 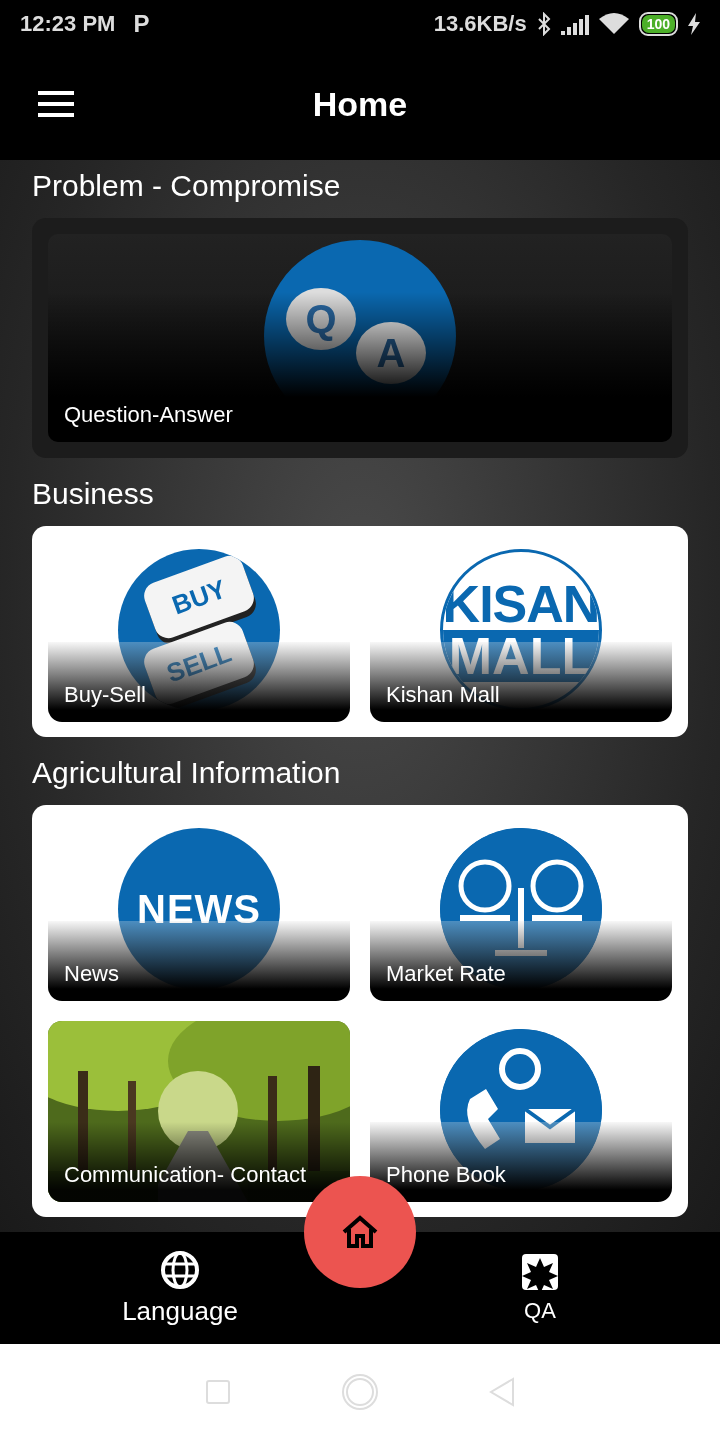 I want to click on menu-icon, so click(x=56, y=104).